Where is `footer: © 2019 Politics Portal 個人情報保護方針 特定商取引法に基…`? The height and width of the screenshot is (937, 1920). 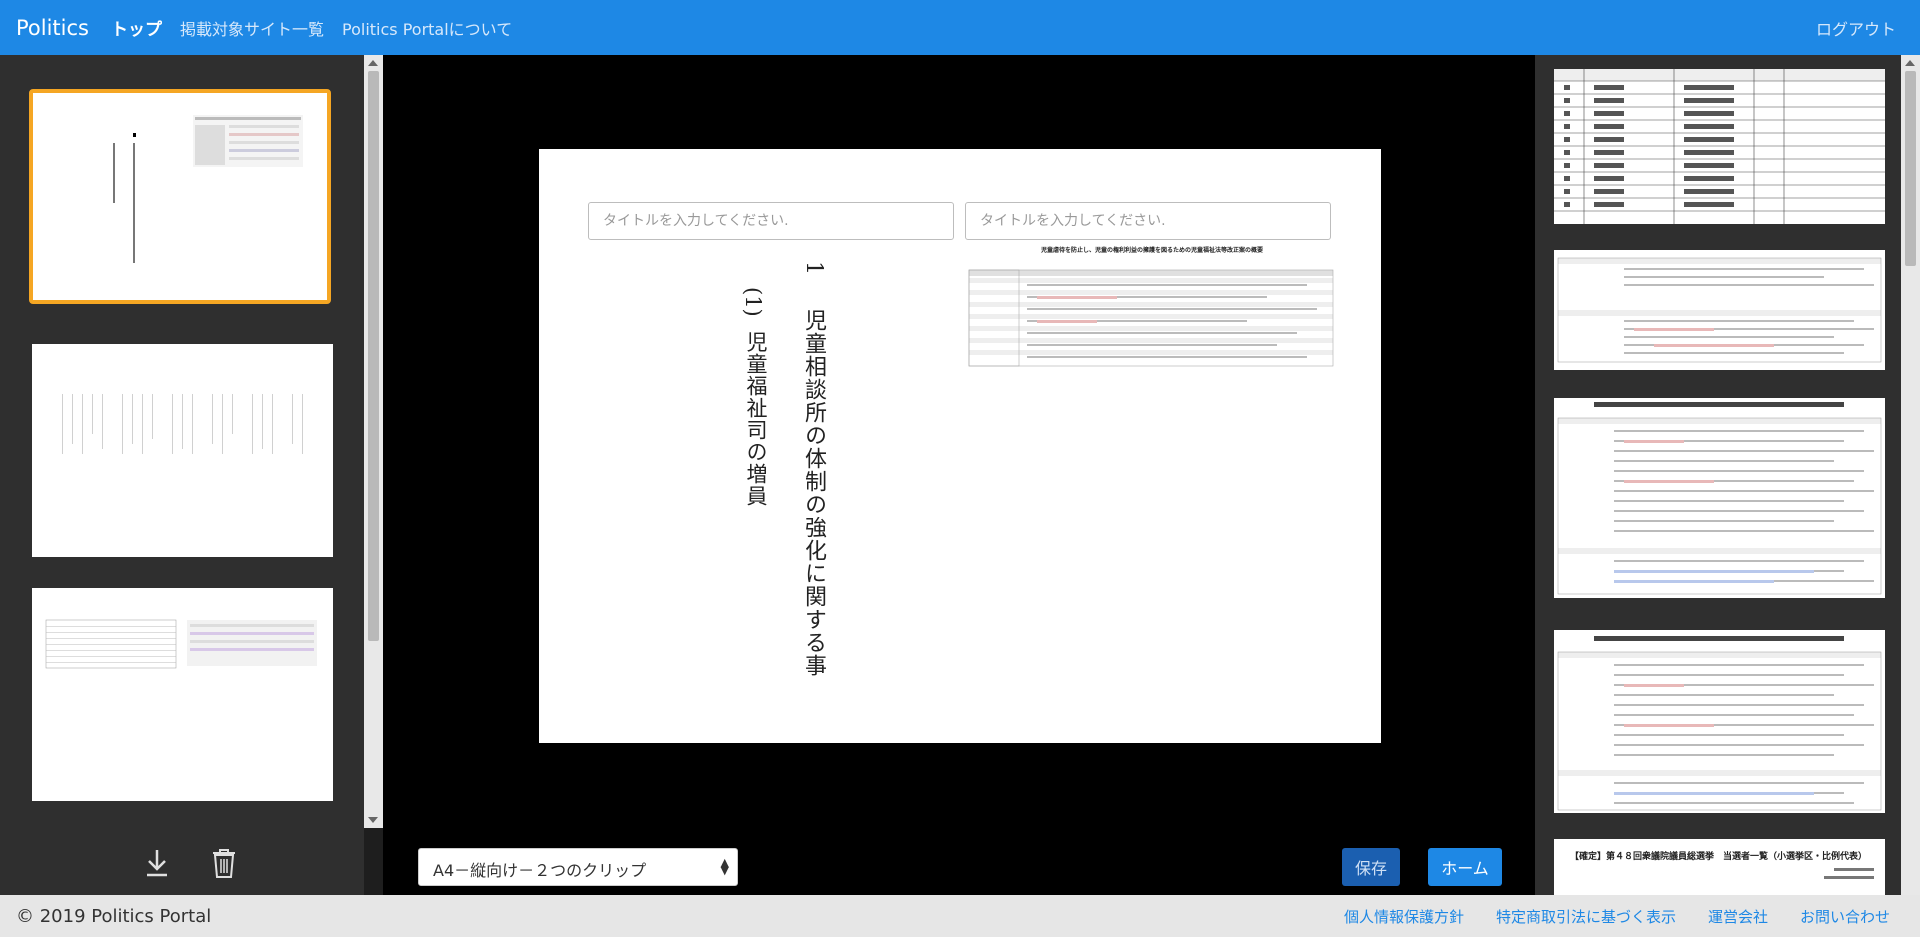
footer: © 2019 Politics Portal 個人情報保護方針 特定商取引法に基… is located at coordinates (960, 916).